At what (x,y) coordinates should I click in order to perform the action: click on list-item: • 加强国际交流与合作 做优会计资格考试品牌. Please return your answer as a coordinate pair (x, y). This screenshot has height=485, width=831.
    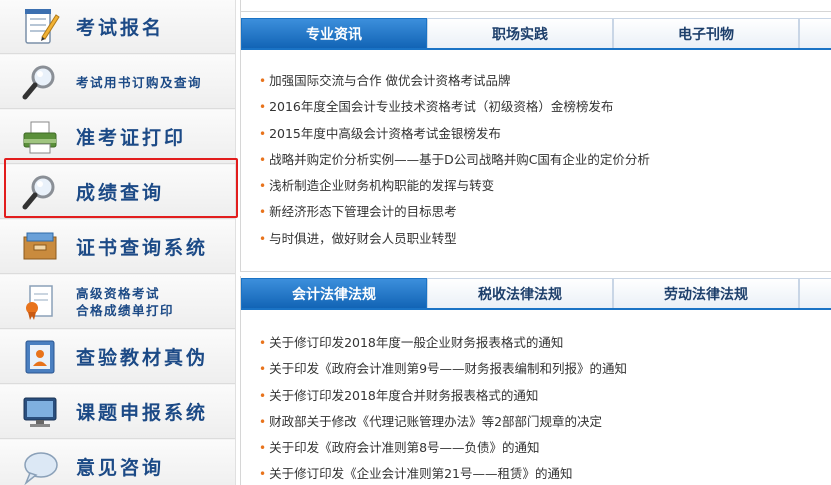
    Looking at the image, I should click on (454, 81).